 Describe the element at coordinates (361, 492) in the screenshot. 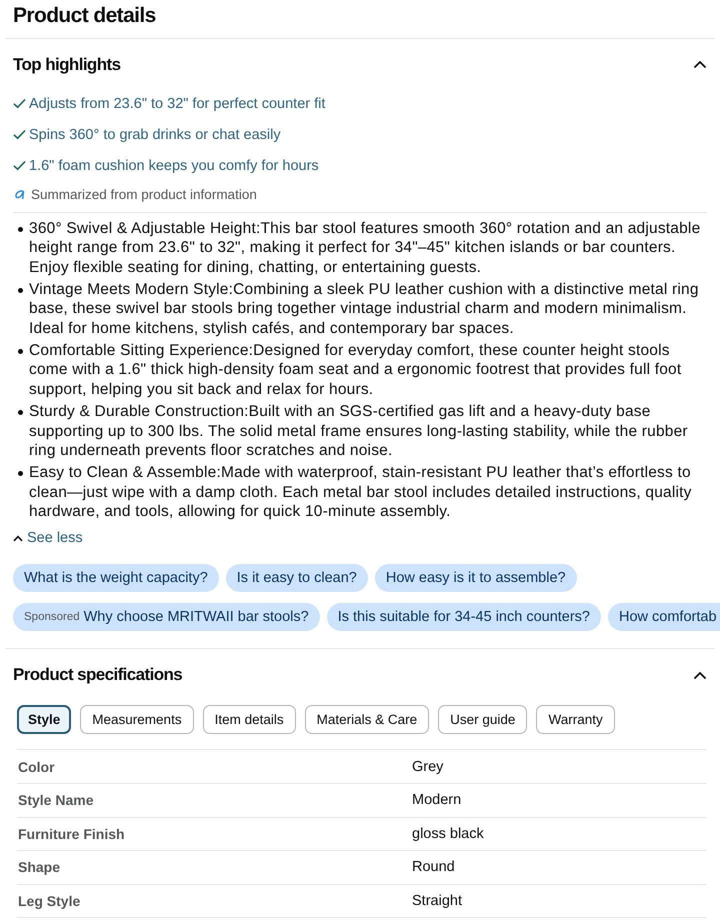

I see `feature-text: Easy to Clean & Assemble:Made with waterproof, stain-resistant PU leather that’s effortless to clean—just wipe with a damp cloth. Each metal bar stool includes detailed instructions, quality hardware, and tools, allowing for quick 10-minute assembly.` at that location.